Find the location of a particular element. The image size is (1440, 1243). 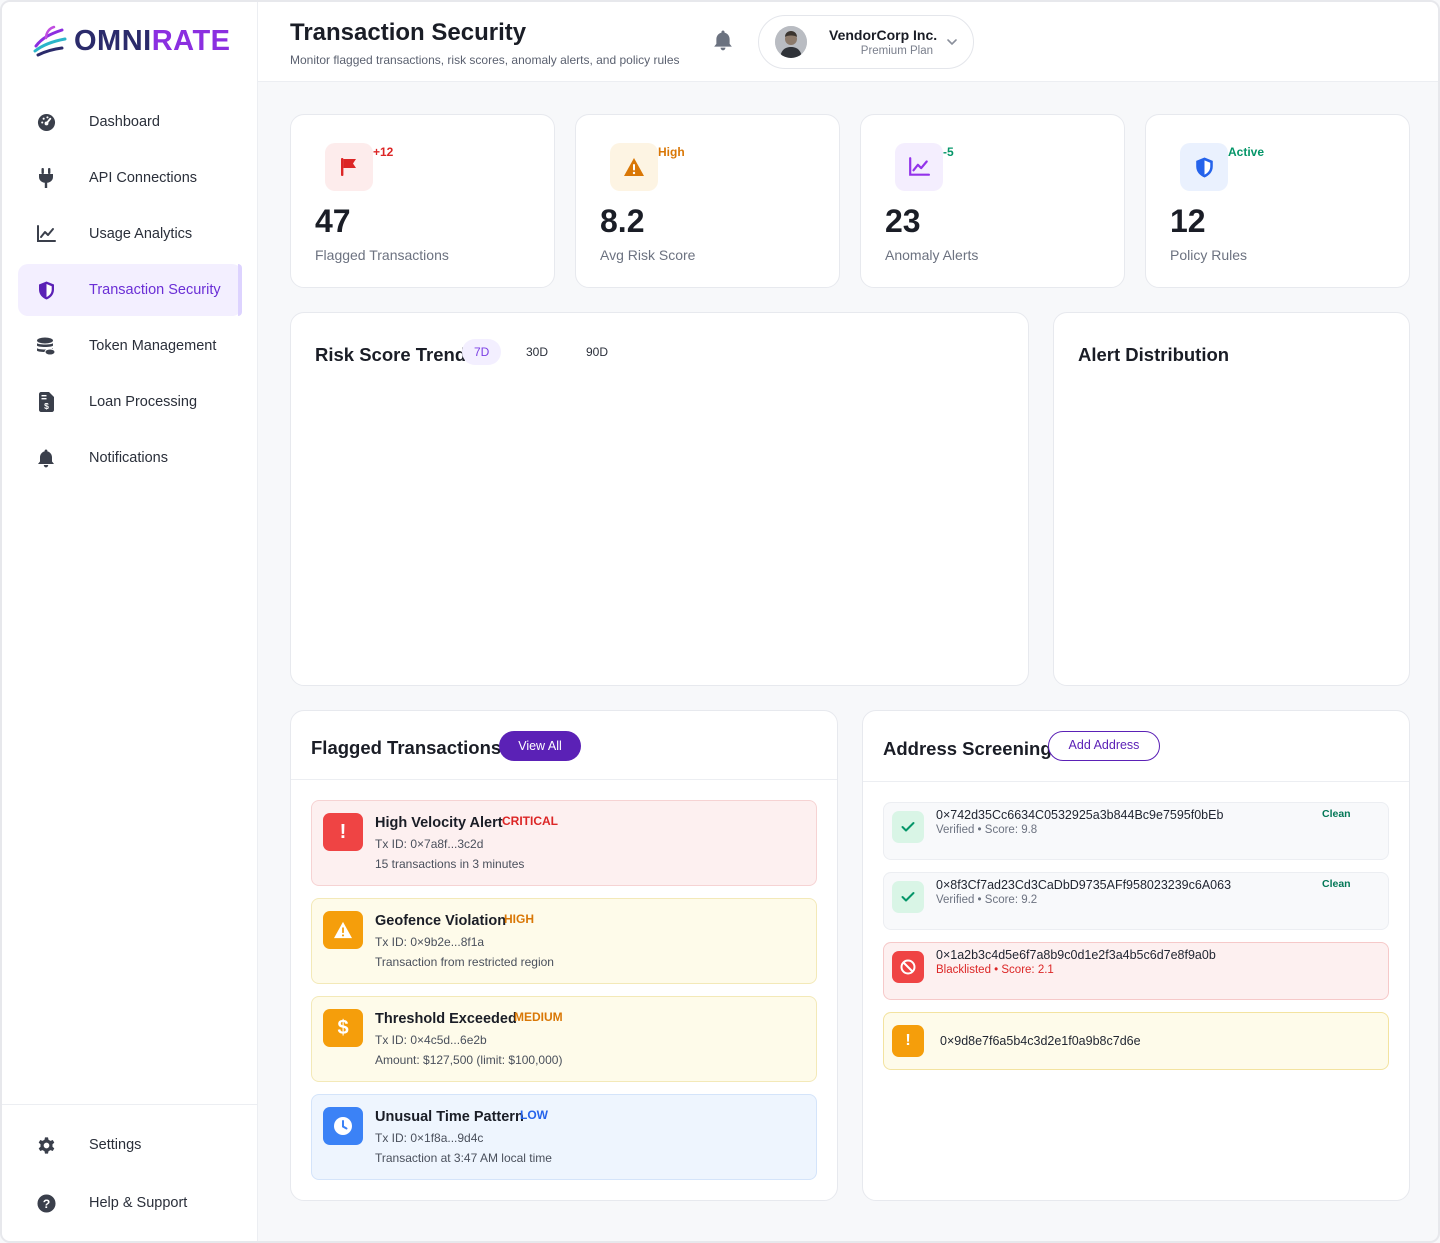

stat-label: Avg Risk Score is located at coordinates (648, 255).